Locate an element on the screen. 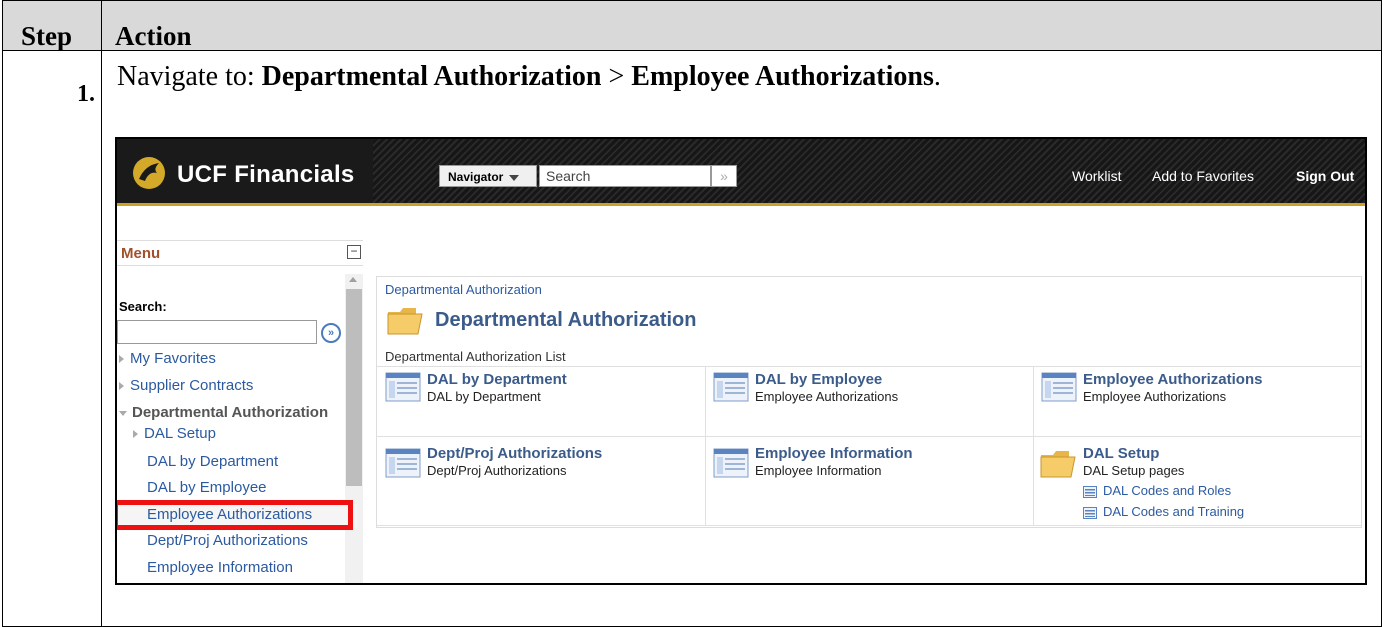 The height and width of the screenshot is (627, 1384). list-label: Departmental Authorization List is located at coordinates (475, 356).